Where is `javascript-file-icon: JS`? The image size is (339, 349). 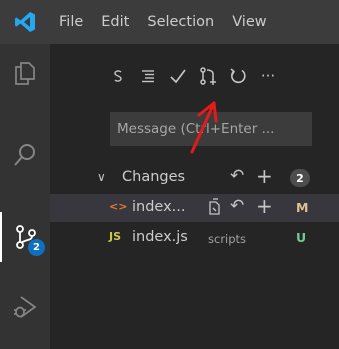
javascript-file-icon: JS is located at coordinates (115, 236).